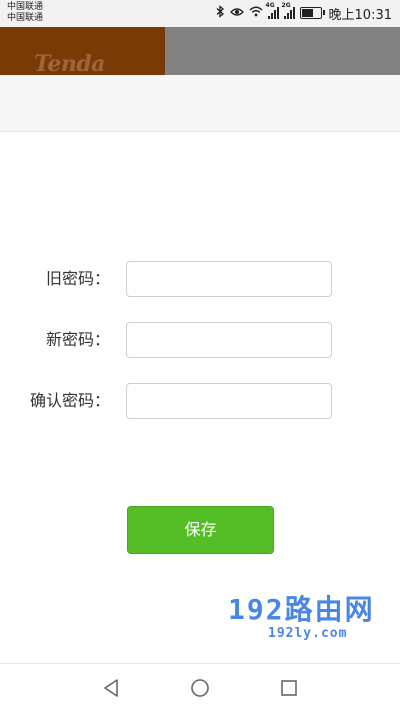 This screenshot has height=712, width=400. I want to click on confirm-password-input, so click(229, 401).